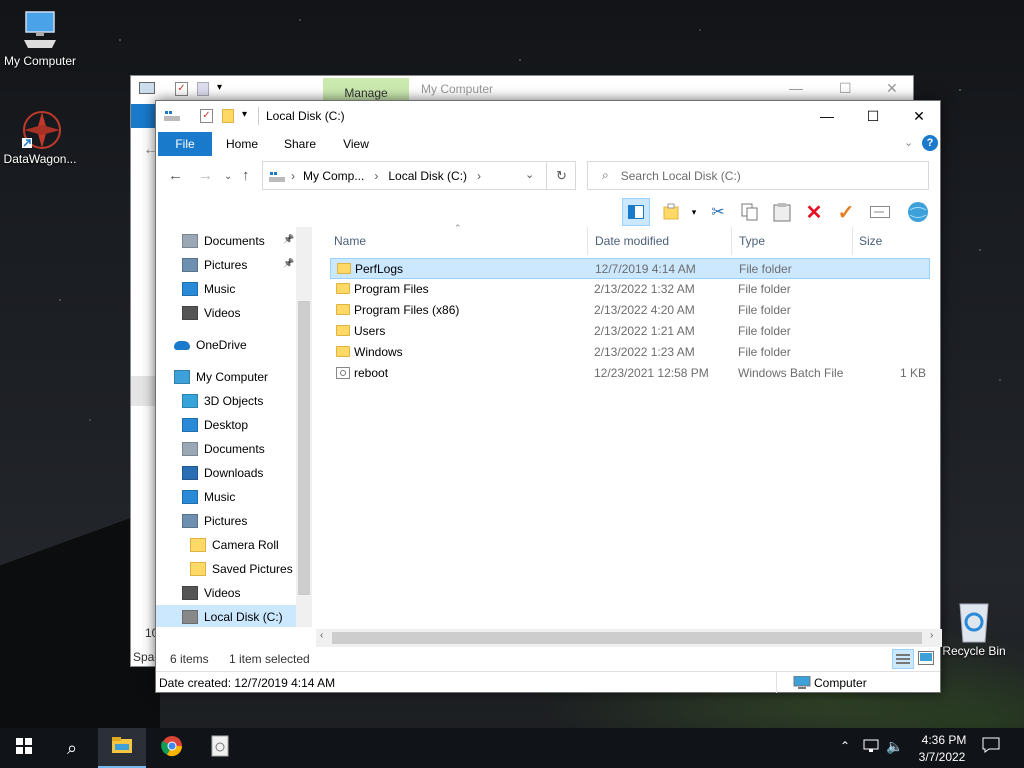 The width and height of the screenshot is (1024, 768). What do you see at coordinates (776, 682) in the screenshot?
I see `details-divider` at bounding box center [776, 682].